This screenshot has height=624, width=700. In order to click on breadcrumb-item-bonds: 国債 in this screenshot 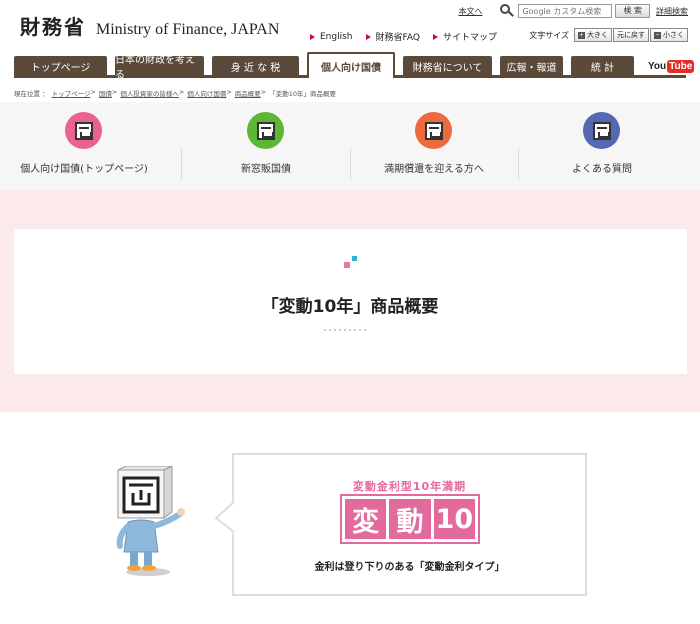, I will do `click(105, 93)`.